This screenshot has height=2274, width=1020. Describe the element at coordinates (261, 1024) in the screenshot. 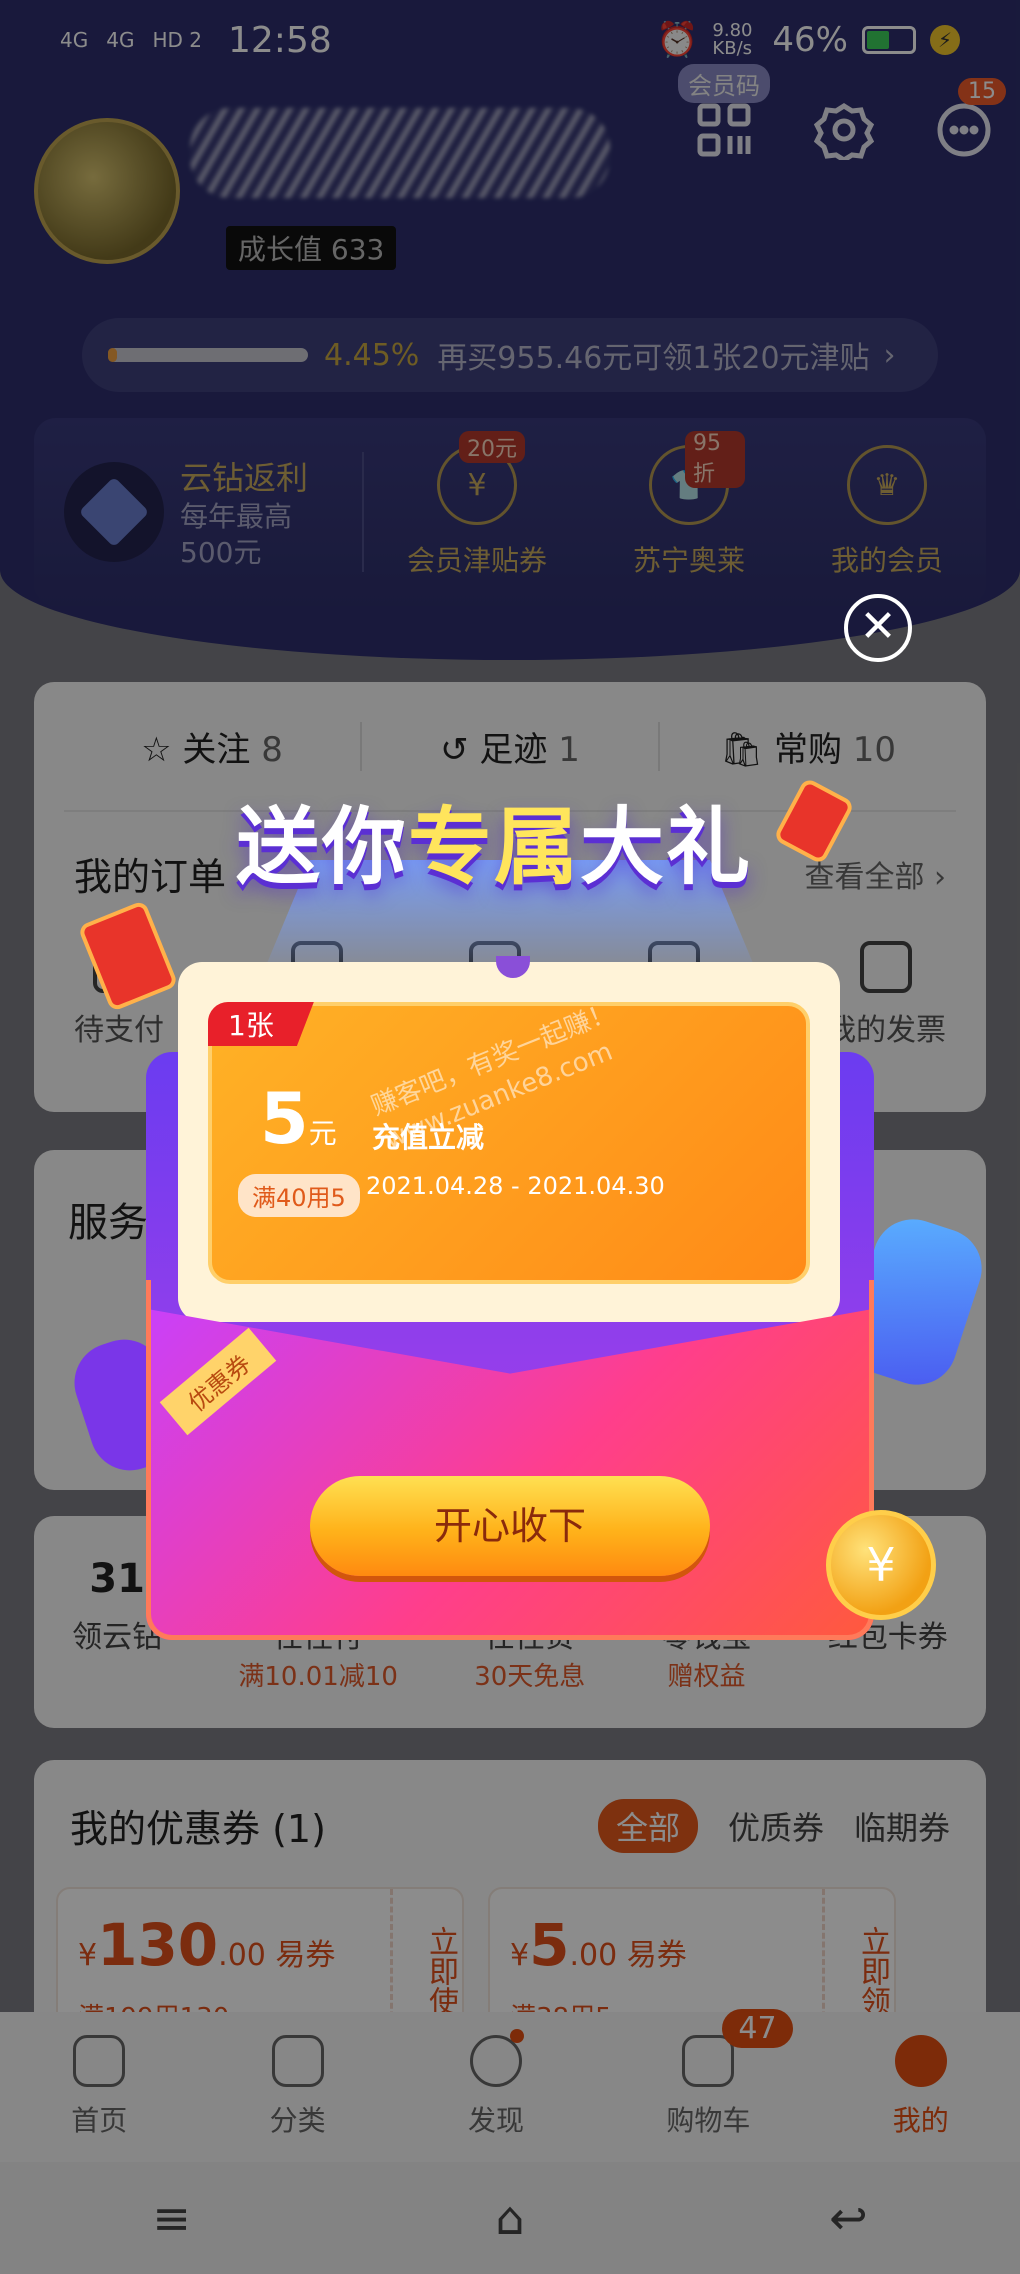

I see `coupon-quantity-tag: 1张` at that location.